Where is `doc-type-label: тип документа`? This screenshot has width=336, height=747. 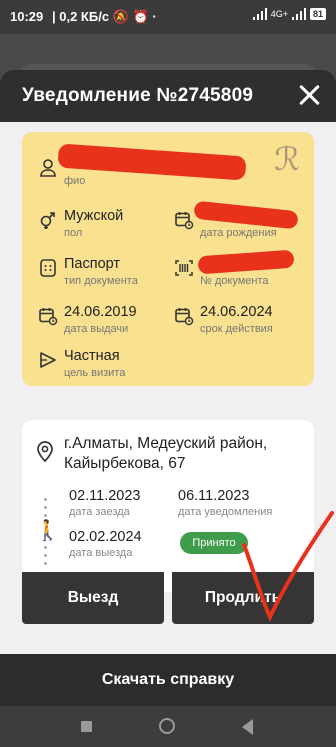
doc-type-label: тип документа is located at coordinates (101, 281).